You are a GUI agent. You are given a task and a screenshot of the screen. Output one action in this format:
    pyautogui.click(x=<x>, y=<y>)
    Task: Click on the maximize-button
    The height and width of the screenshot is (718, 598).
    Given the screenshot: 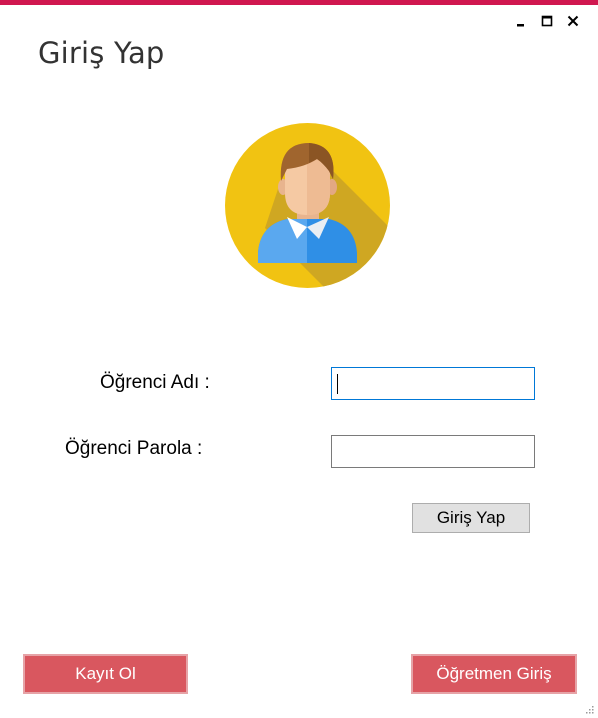 What is the action you would take?
    pyautogui.click(x=547, y=21)
    